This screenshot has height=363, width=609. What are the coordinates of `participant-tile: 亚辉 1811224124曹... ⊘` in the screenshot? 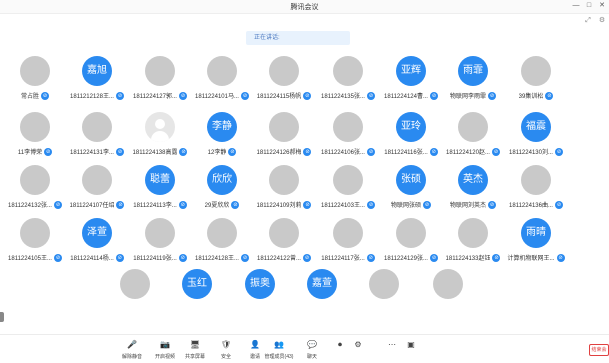 It's located at (411, 84).